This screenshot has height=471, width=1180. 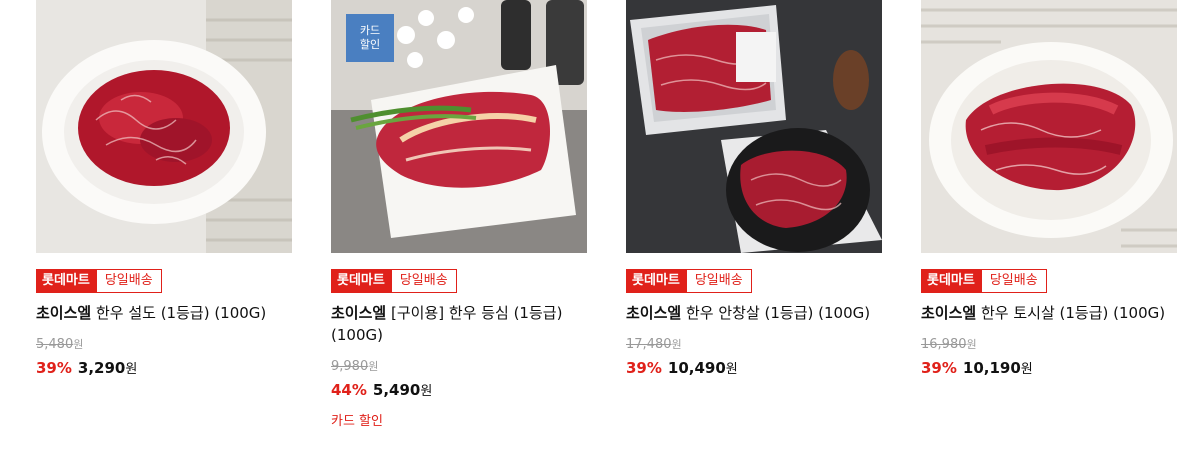 I want to click on card-discount-note: 카드 할인, so click(x=357, y=421).